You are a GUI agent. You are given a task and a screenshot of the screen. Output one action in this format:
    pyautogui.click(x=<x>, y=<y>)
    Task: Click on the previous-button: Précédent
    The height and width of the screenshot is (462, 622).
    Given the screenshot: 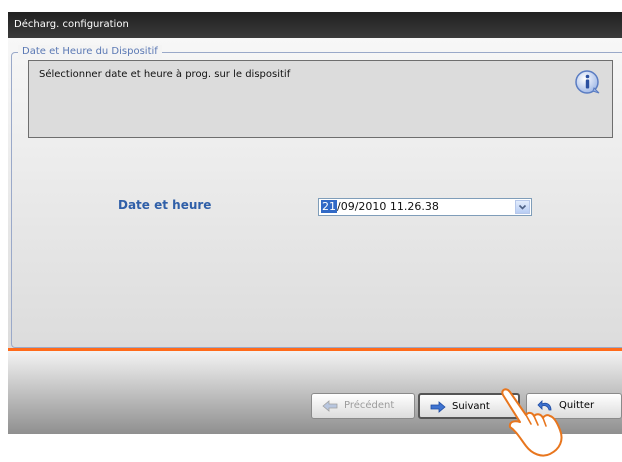 What is the action you would take?
    pyautogui.click(x=363, y=406)
    